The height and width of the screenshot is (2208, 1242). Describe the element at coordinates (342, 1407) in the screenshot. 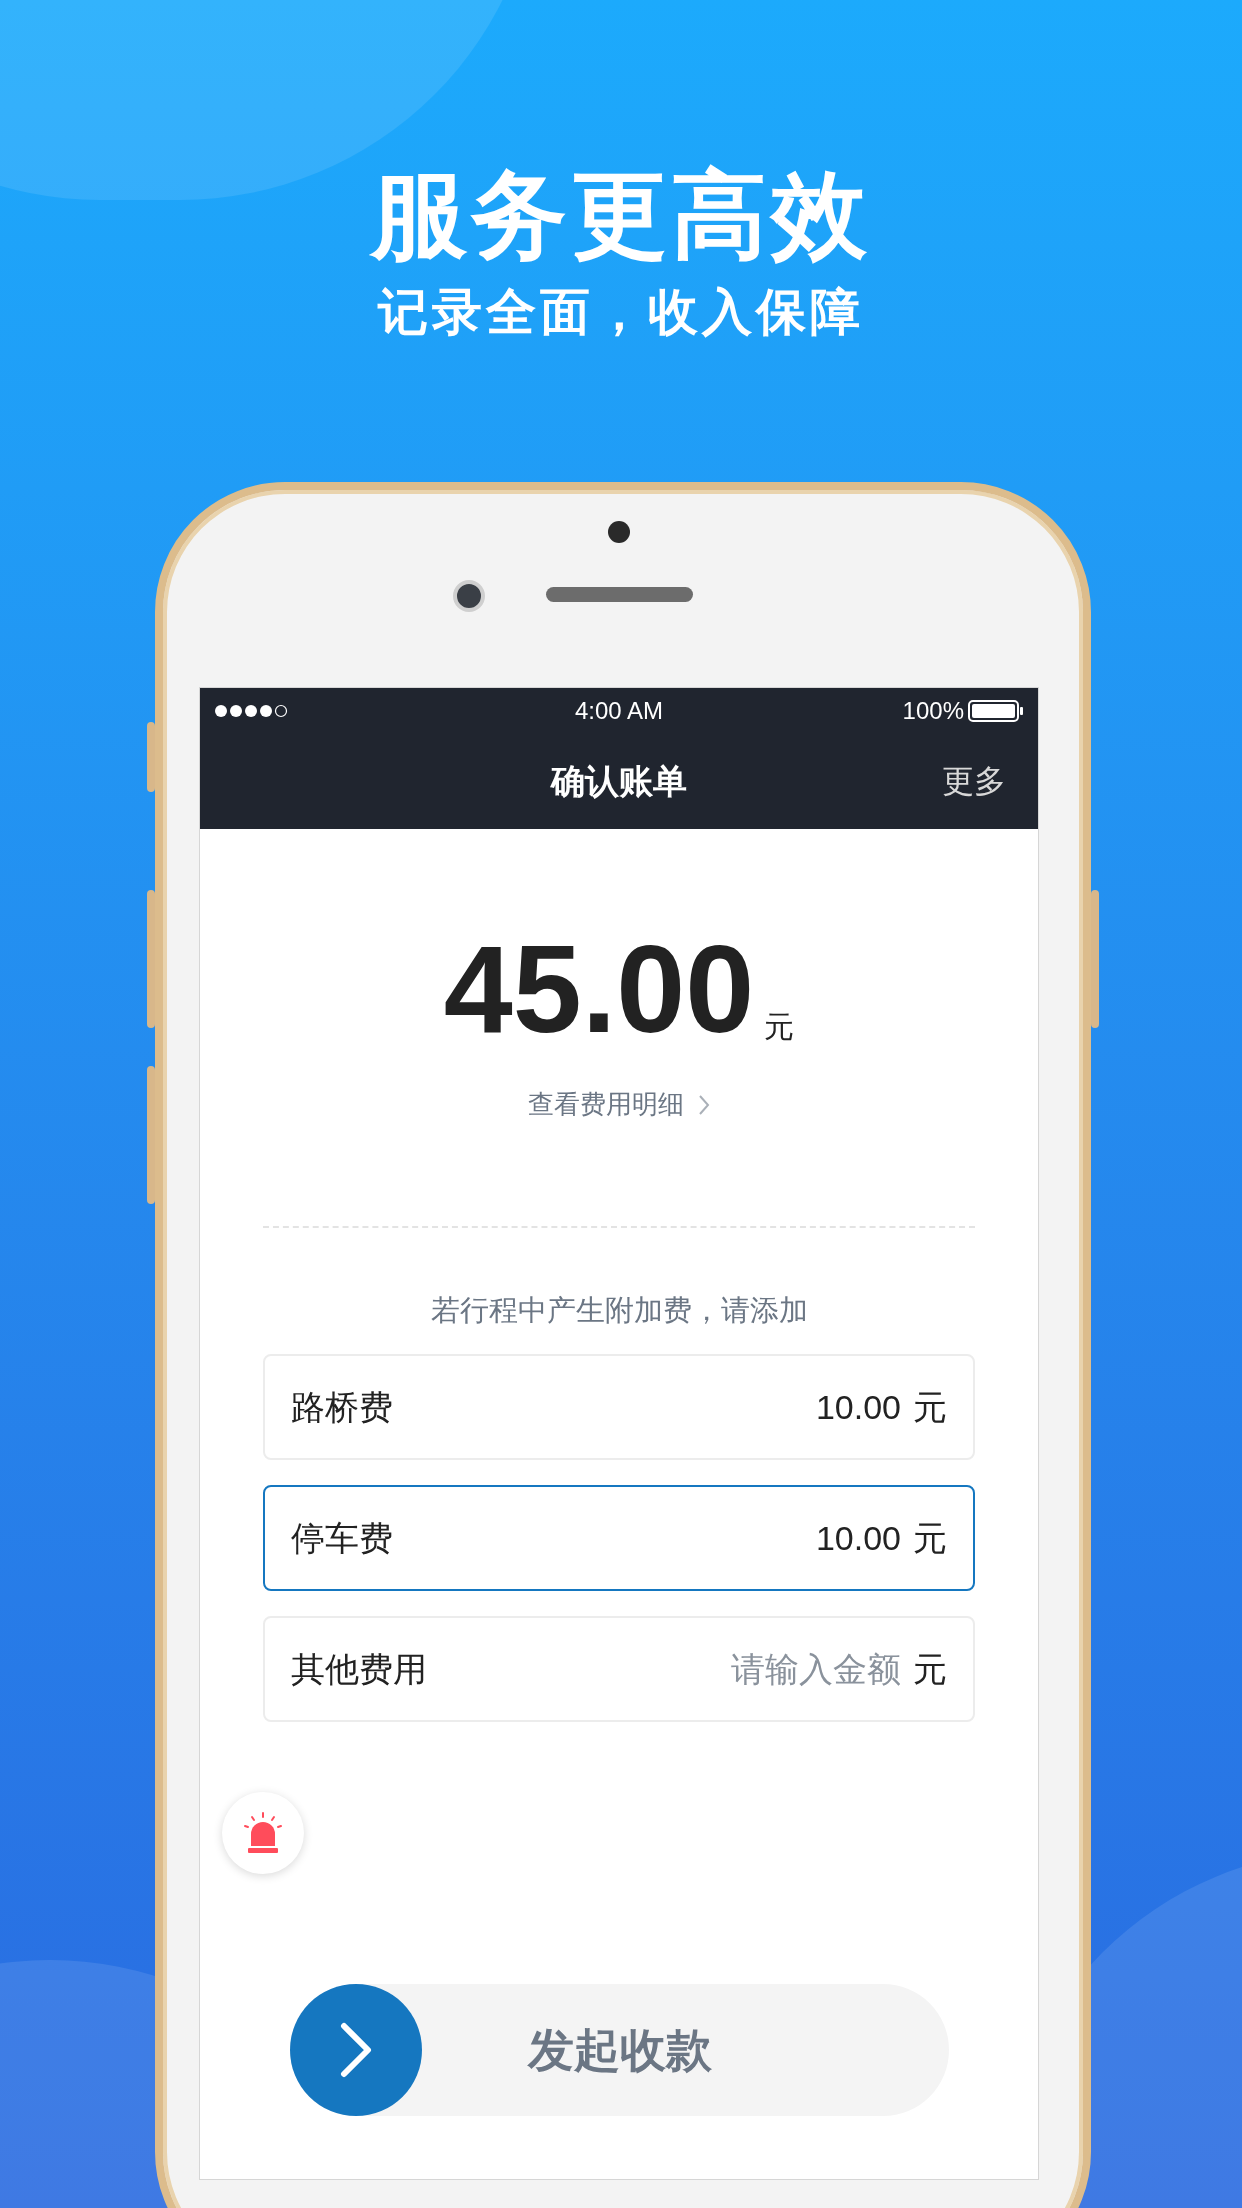

I see `fee-label: 路桥费` at that location.